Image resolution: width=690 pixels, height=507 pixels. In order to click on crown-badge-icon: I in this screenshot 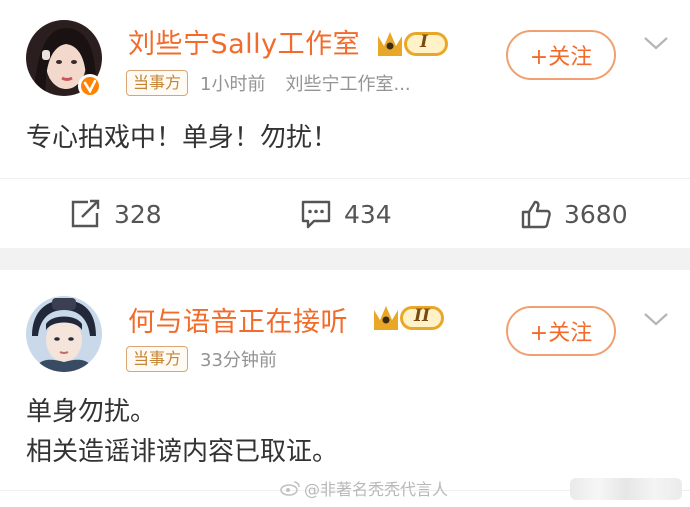, I will do `click(413, 45)`.